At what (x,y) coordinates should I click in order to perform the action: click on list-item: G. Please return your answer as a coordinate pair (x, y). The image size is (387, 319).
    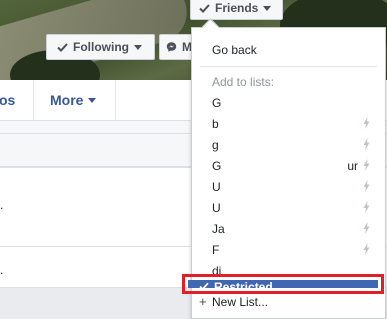
    Looking at the image, I should click on (288, 103).